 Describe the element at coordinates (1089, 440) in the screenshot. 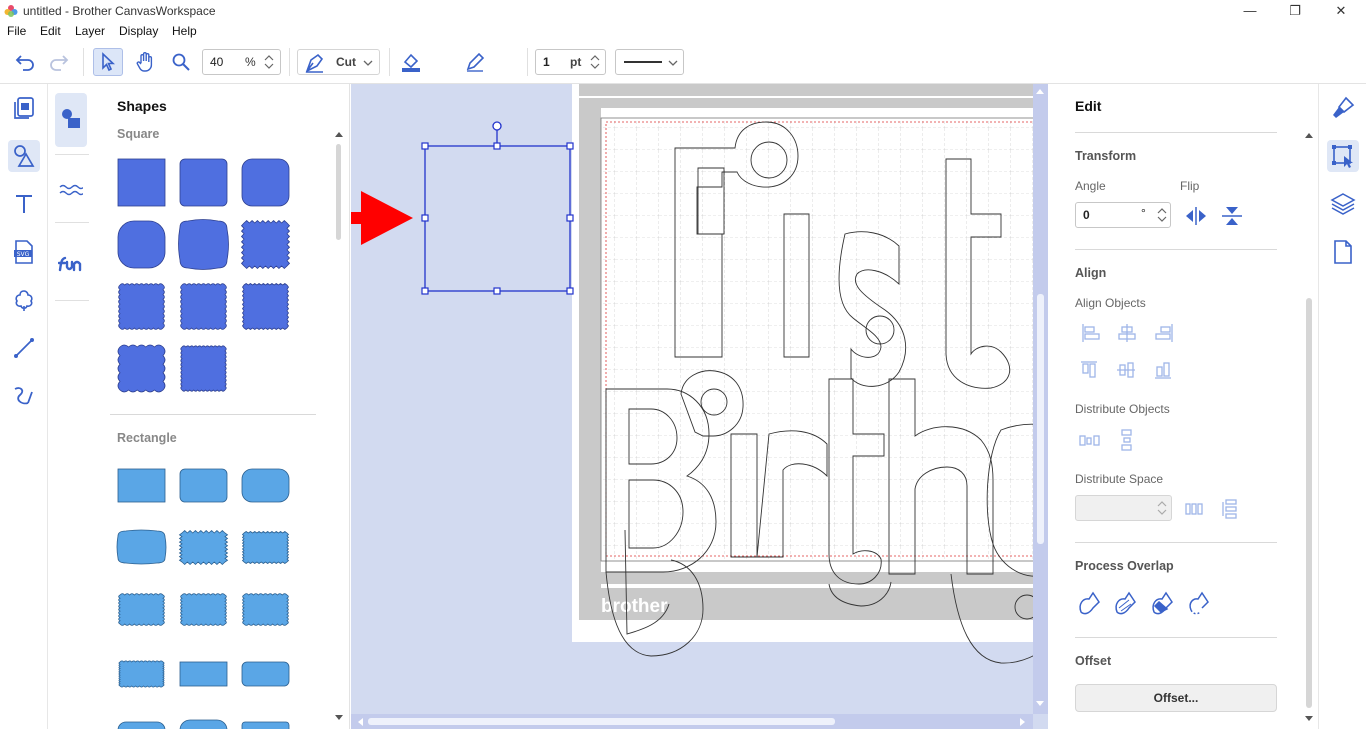

I see `distribute-horizontal-icon` at that location.